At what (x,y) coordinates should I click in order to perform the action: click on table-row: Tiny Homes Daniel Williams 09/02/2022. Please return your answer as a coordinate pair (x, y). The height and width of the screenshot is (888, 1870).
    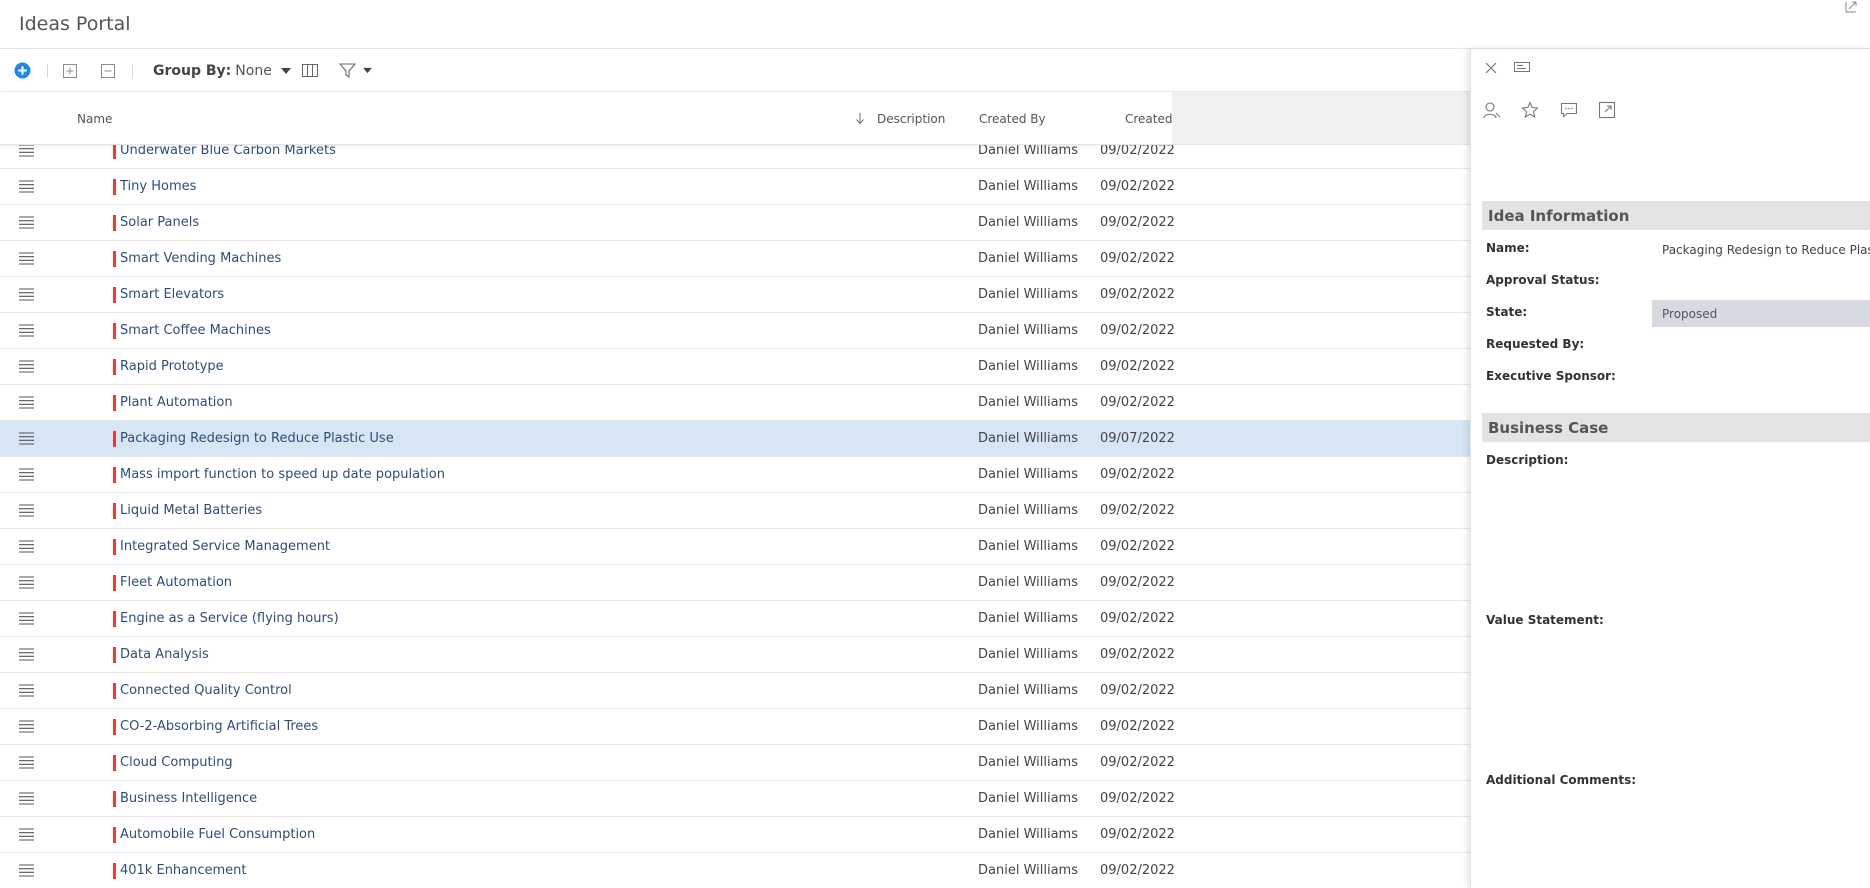
    Looking at the image, I should click on (735, 187).